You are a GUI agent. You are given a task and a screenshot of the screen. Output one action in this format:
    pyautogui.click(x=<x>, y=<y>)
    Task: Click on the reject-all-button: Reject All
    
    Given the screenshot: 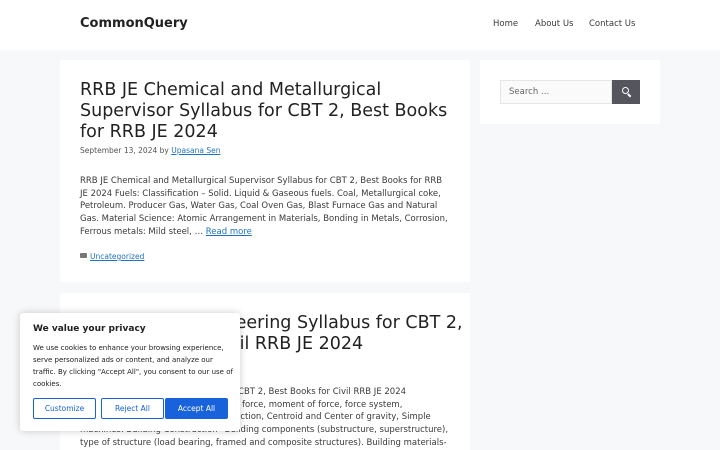 What is the action you would take?
    pyautogui.click(x=132, y=408)
    